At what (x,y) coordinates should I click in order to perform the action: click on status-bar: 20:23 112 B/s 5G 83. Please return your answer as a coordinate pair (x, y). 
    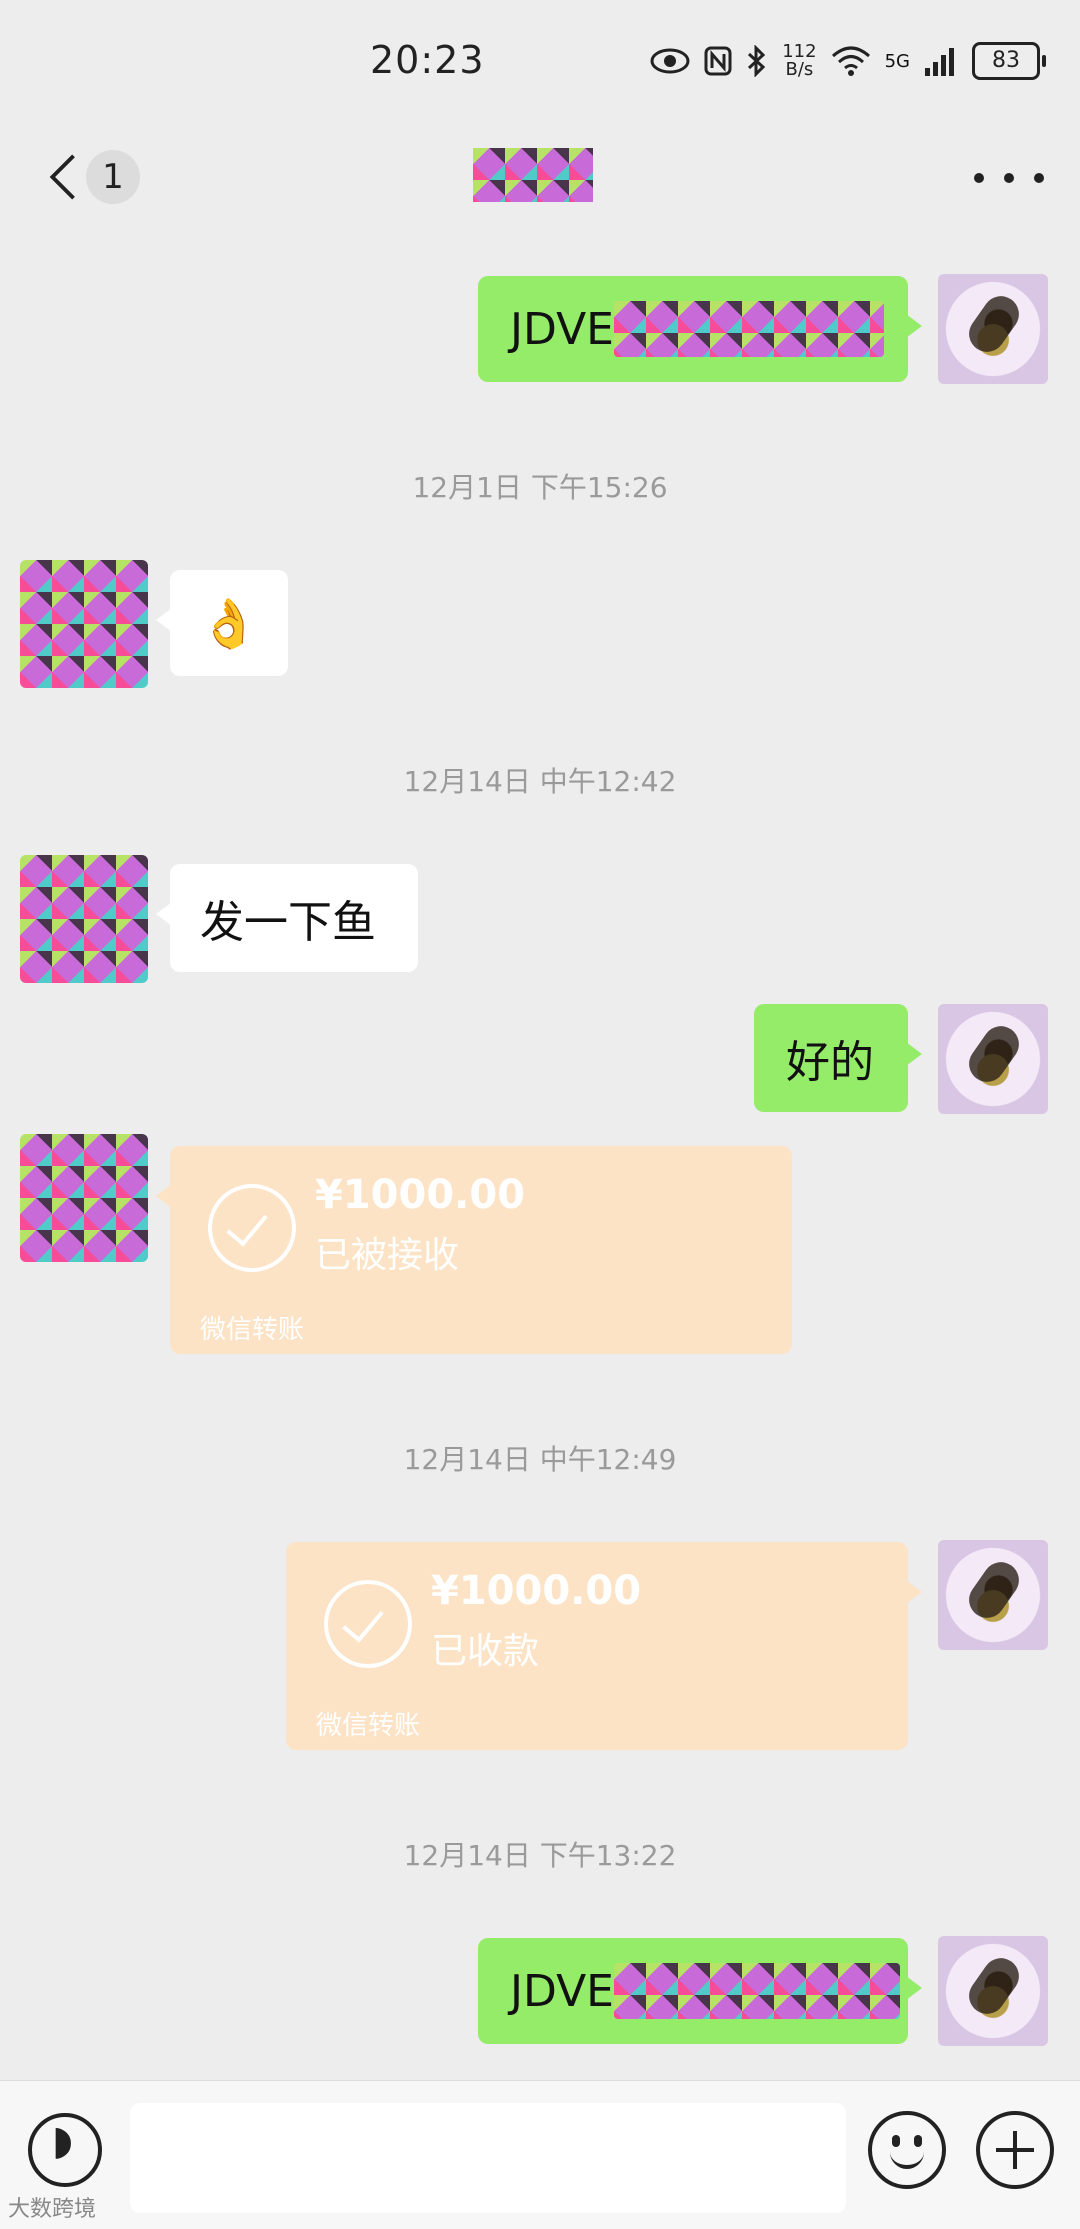
    Looking at the image, I should click on (540, 65).